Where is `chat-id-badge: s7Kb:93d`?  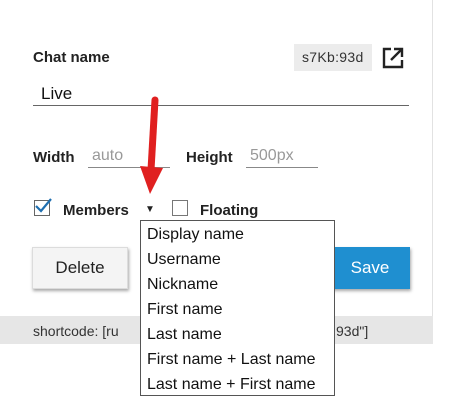 chat-id-badge: s7Kb:93d is located at coordinates (333, 57).